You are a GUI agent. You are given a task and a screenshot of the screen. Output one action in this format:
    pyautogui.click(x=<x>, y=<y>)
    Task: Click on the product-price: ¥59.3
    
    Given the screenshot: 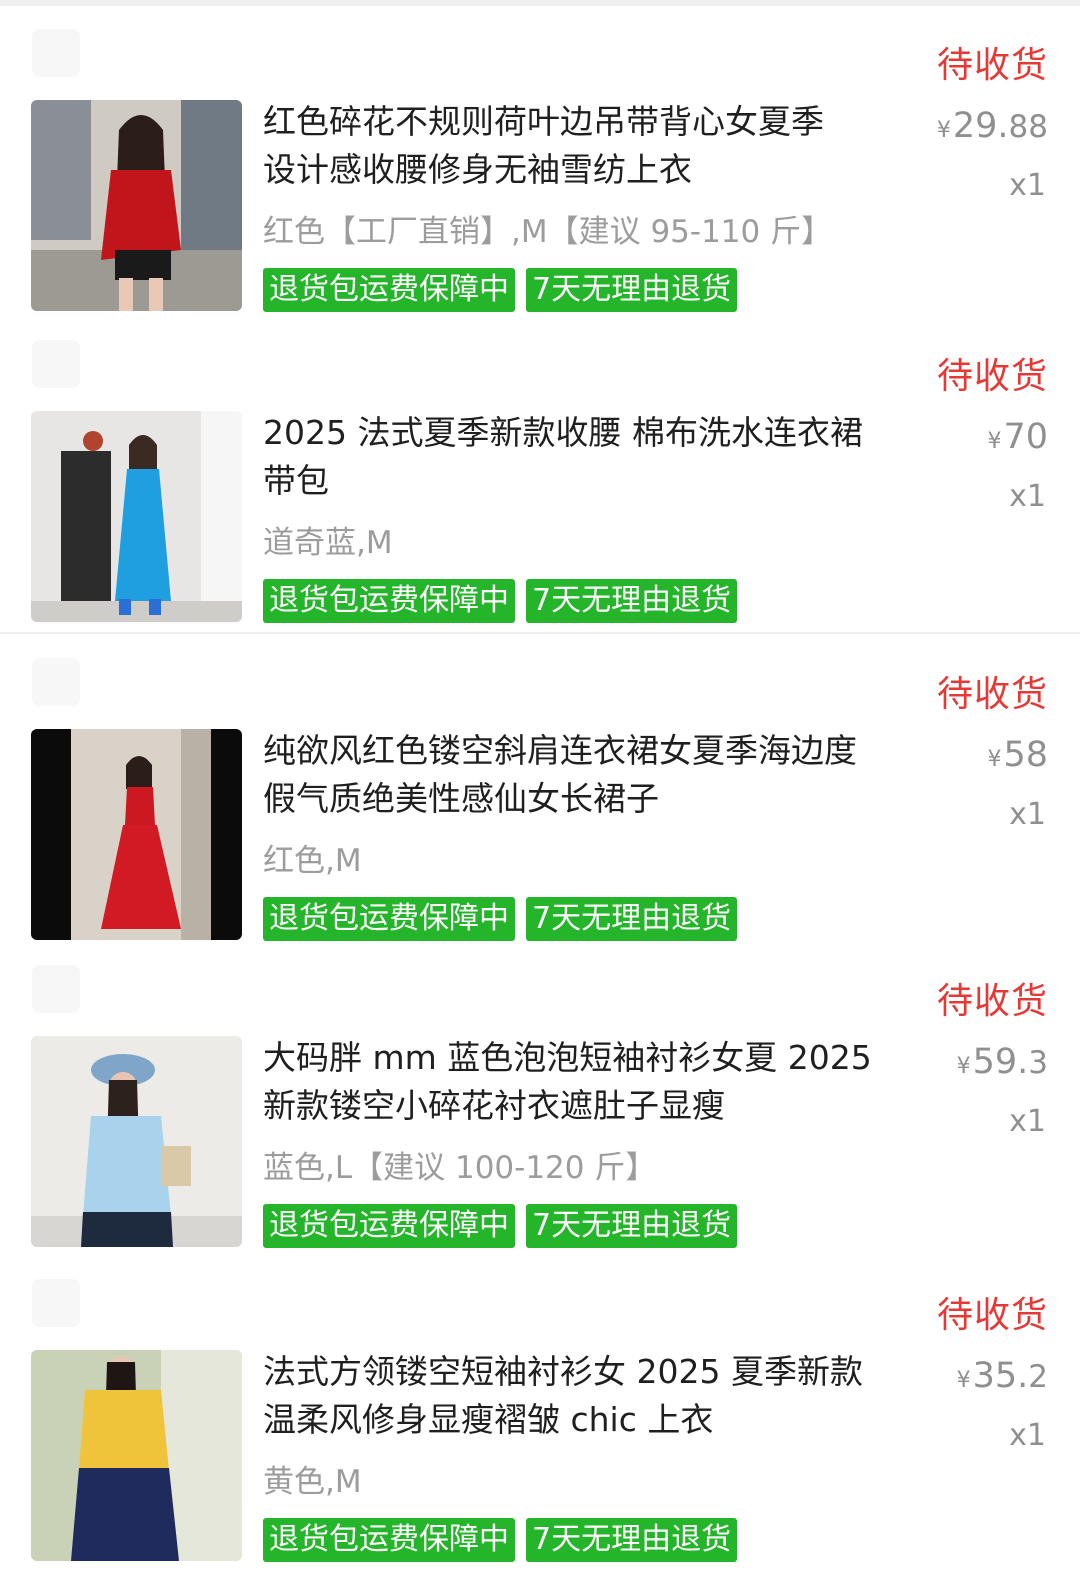 What is the action you would take?
    pyautogui.click(x=1002, y=1062)
    